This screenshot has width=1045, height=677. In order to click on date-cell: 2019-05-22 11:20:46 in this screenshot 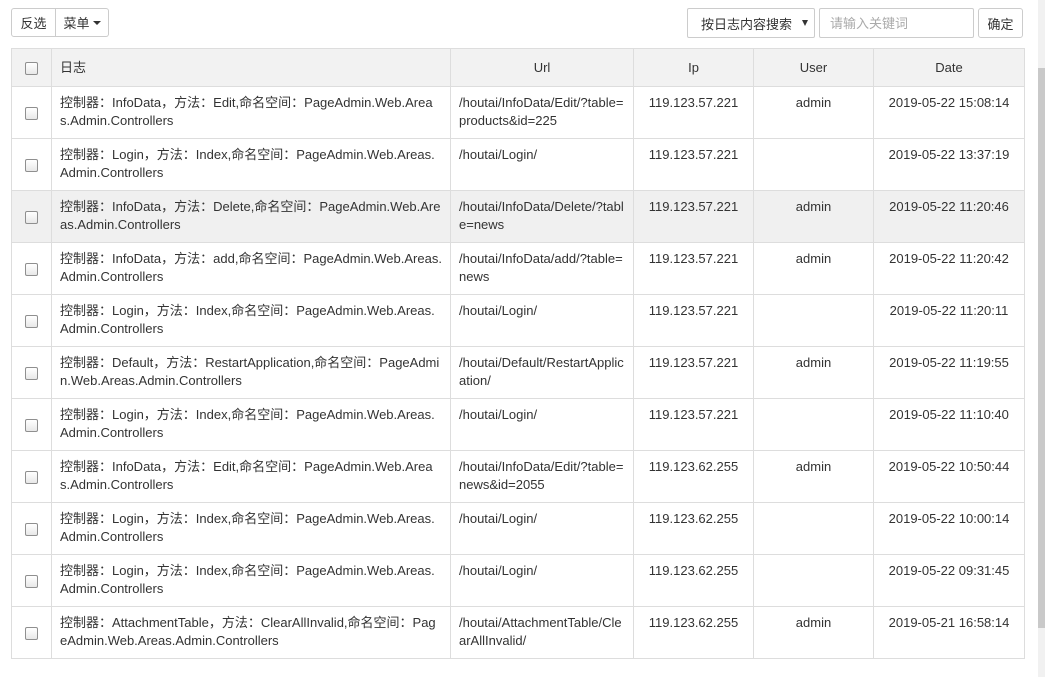, I will do `click(949, 216)`.